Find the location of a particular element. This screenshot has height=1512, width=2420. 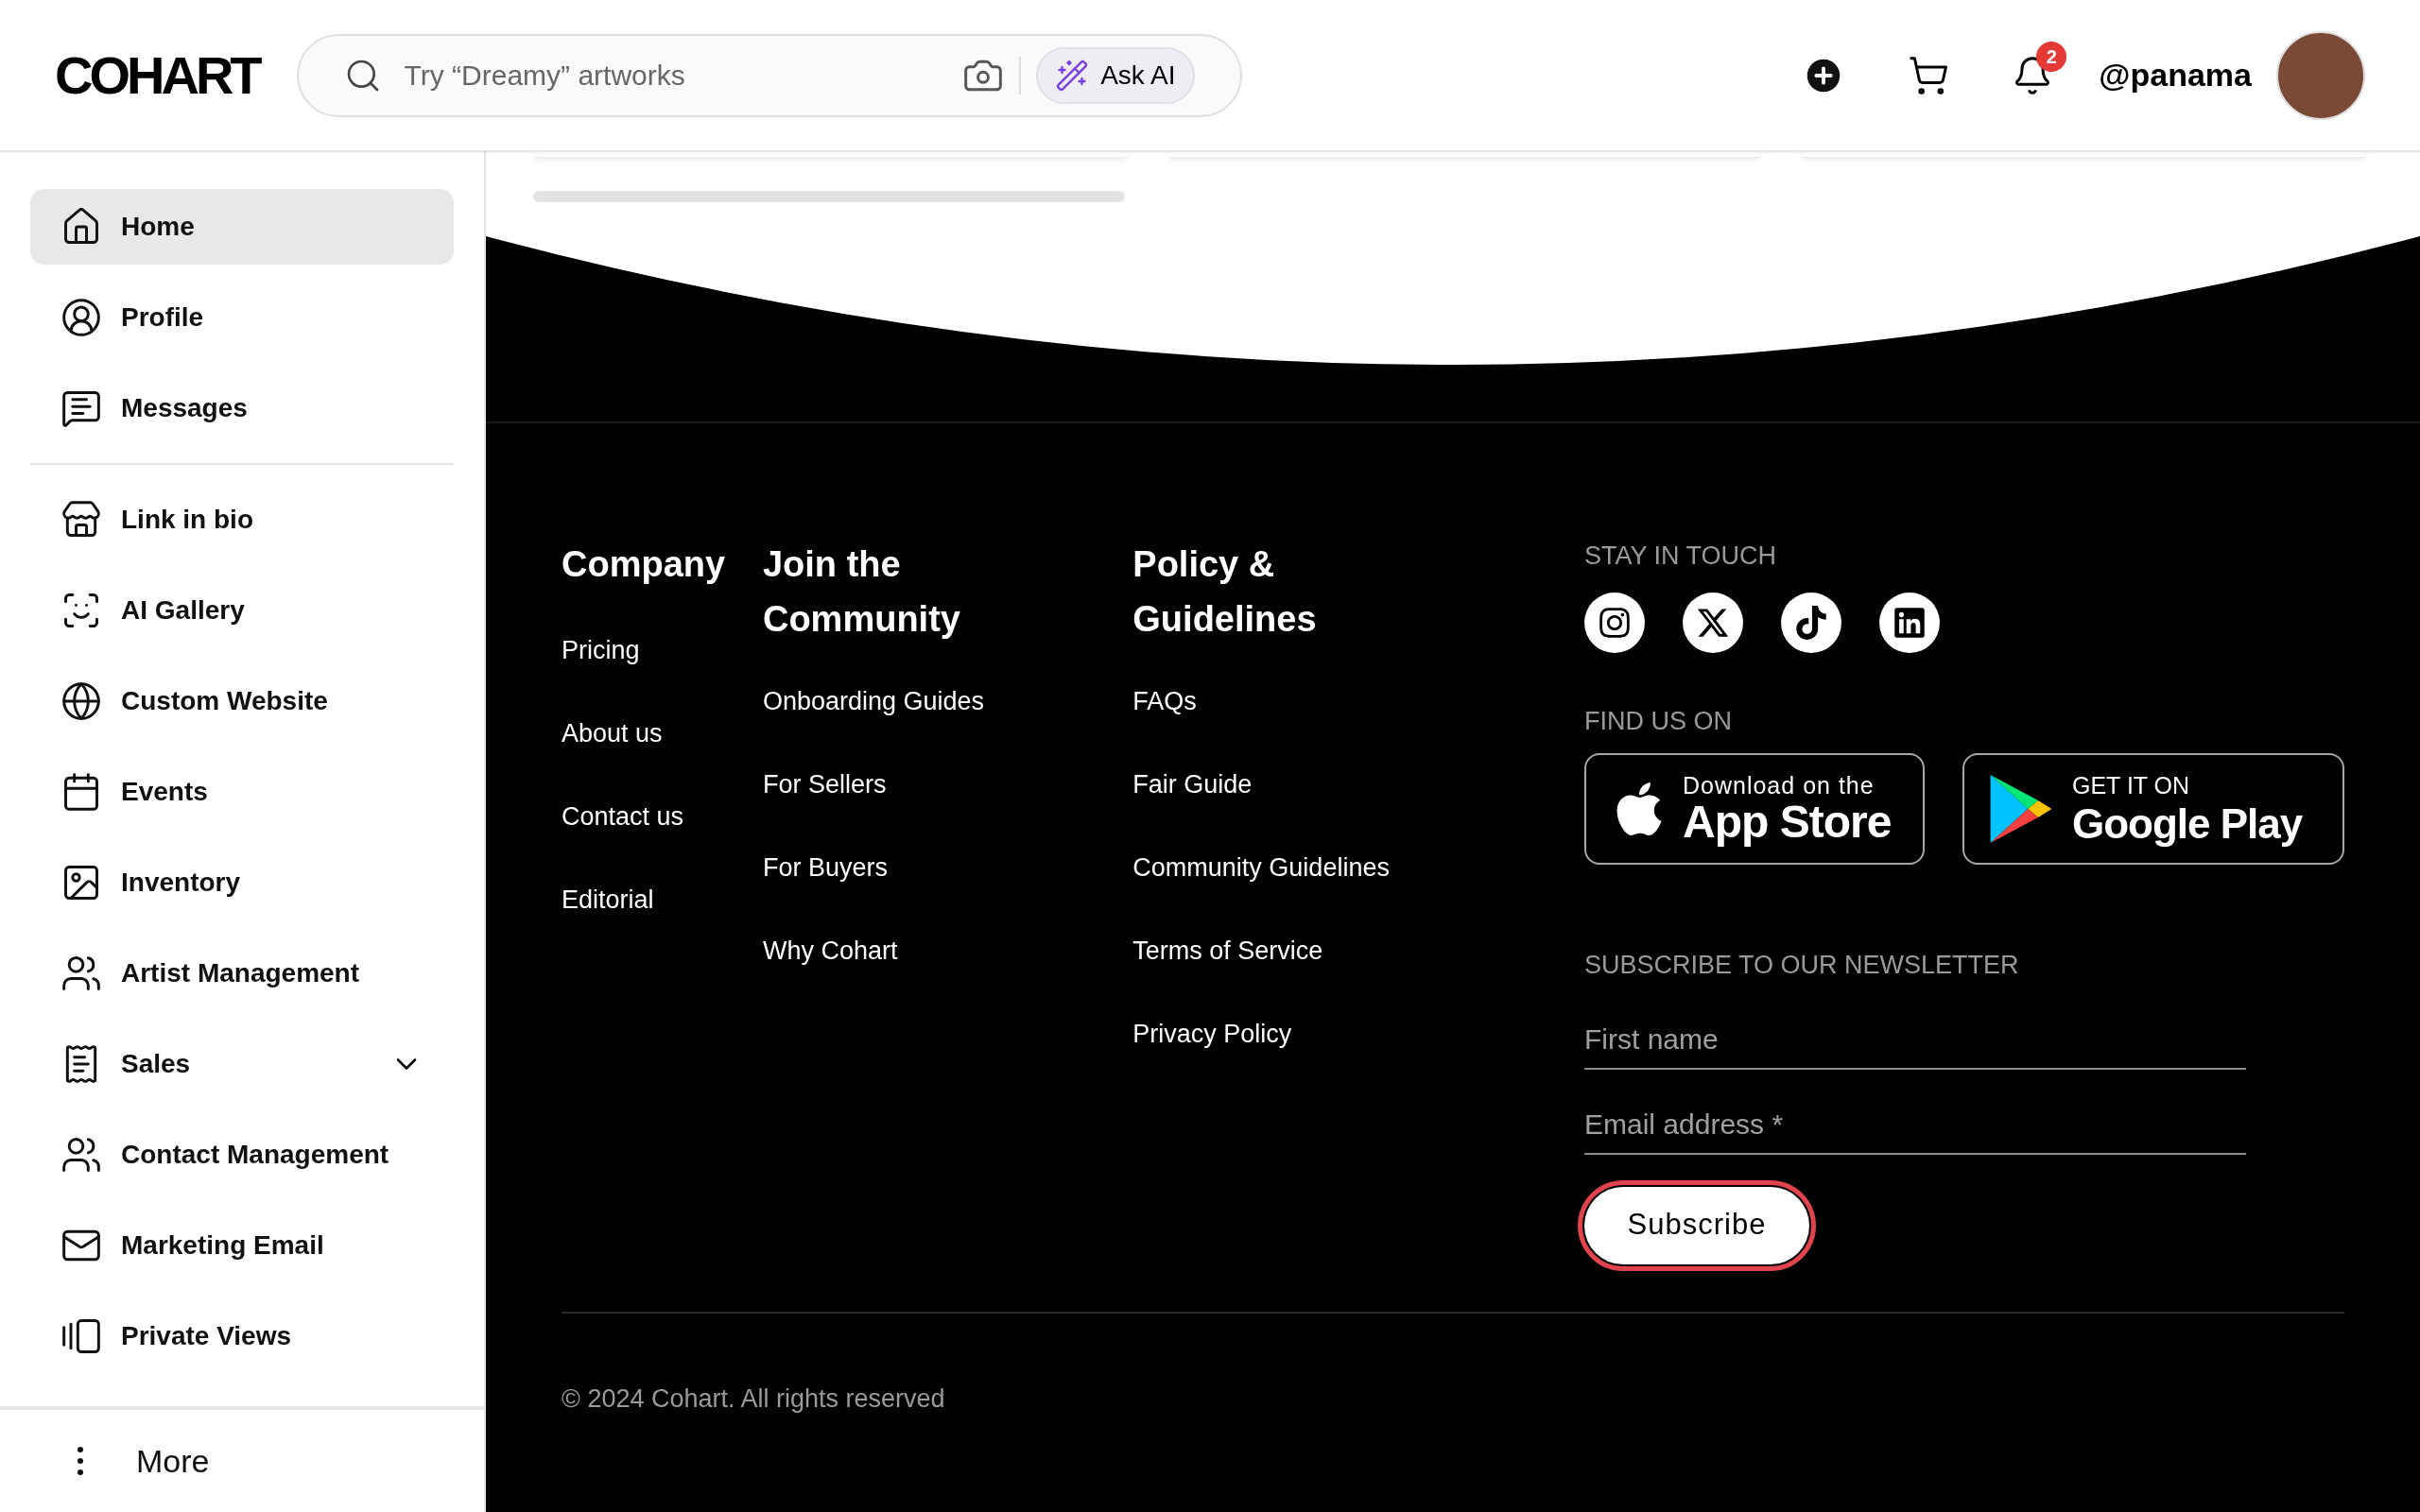

search-field: Try “Dreamy” artworks is located at coordinates (683, 75).